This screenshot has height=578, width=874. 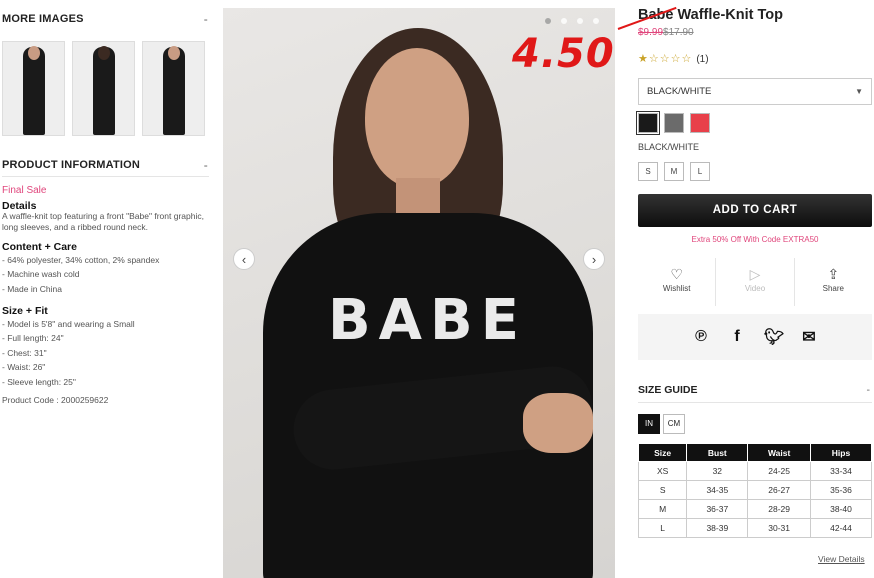 I want to click on size-item: - Model is 5'8" and wearing a Small, so click(x=68, y=323).